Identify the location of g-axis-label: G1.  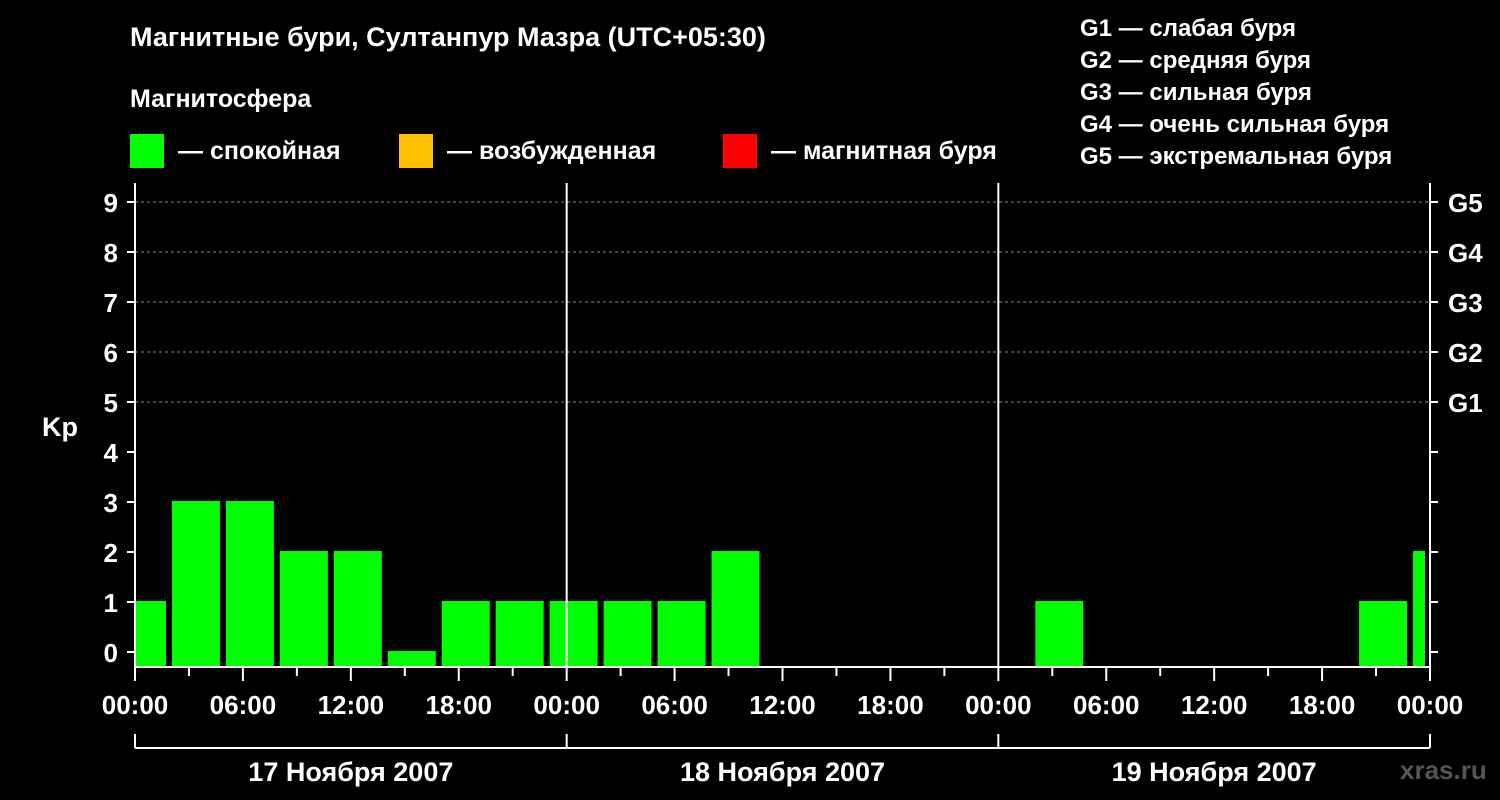
(1465, 403).